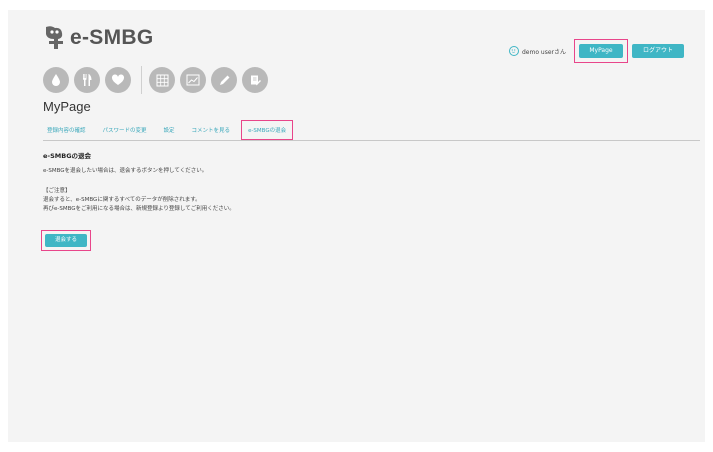 The height and width of the screenshot is (452, 713). Describe the element at coordinates (125, 171) in the screenshot. I see `intro-text: e-SMBGを退会したい場合は、退会するボタンを押してください。` at that location.